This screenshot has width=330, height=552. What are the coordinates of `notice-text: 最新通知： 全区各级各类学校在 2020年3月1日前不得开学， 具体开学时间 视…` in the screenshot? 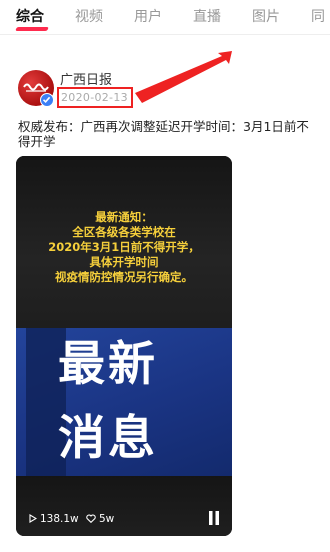 It's located at (124, 247).